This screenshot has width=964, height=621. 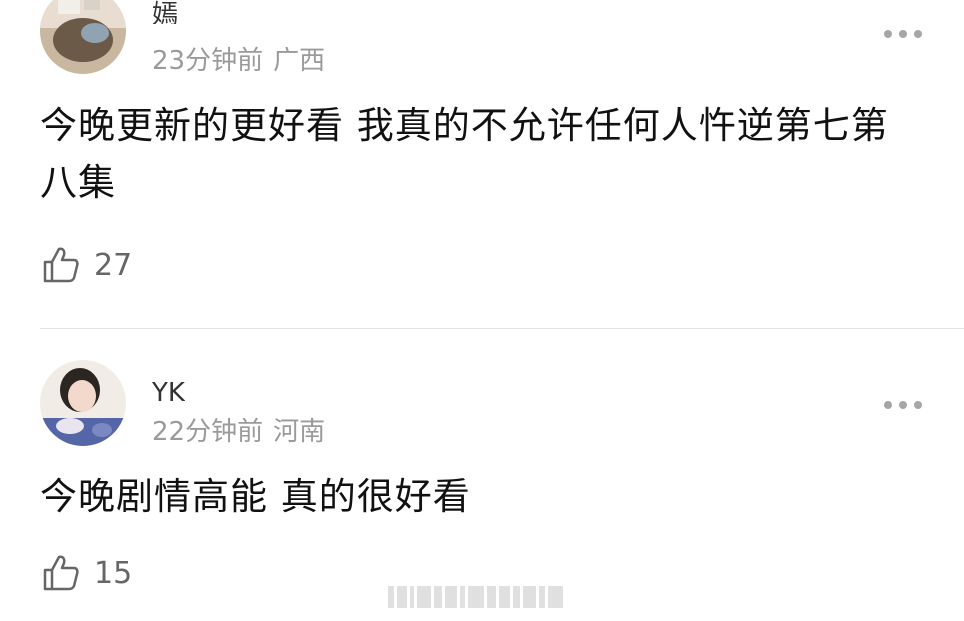 What do you see at coordinates (464, 154) in the screenshot?
I see `comment-text: 今晚更新的更好看 我真的不允许任何人忤逆第七第八集` at bounding box center [464, 154].